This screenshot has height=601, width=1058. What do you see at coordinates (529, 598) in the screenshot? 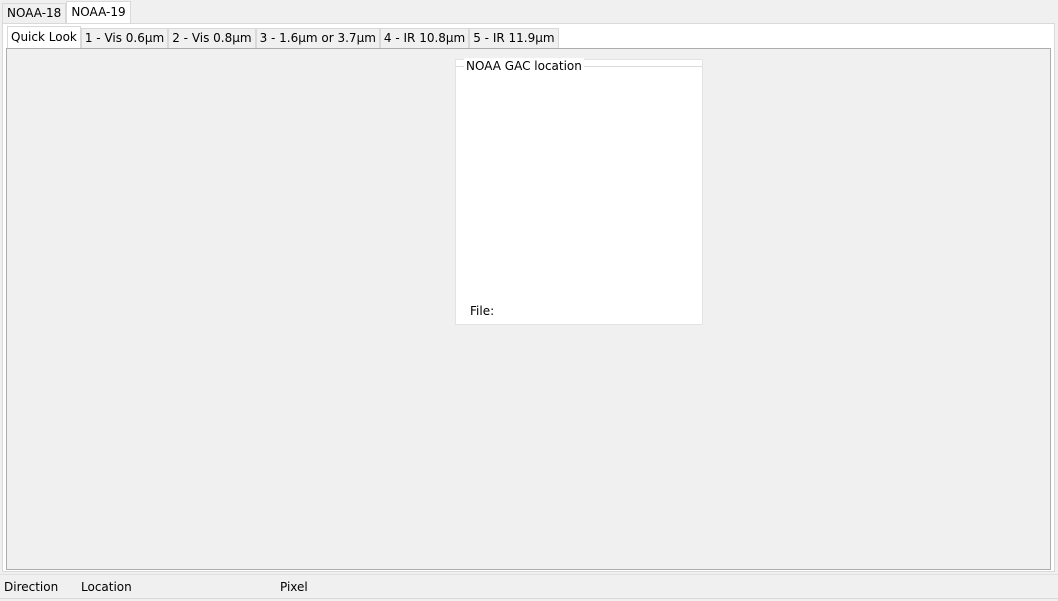
I see `status-bar-divider` at bounding box center [529, 598].